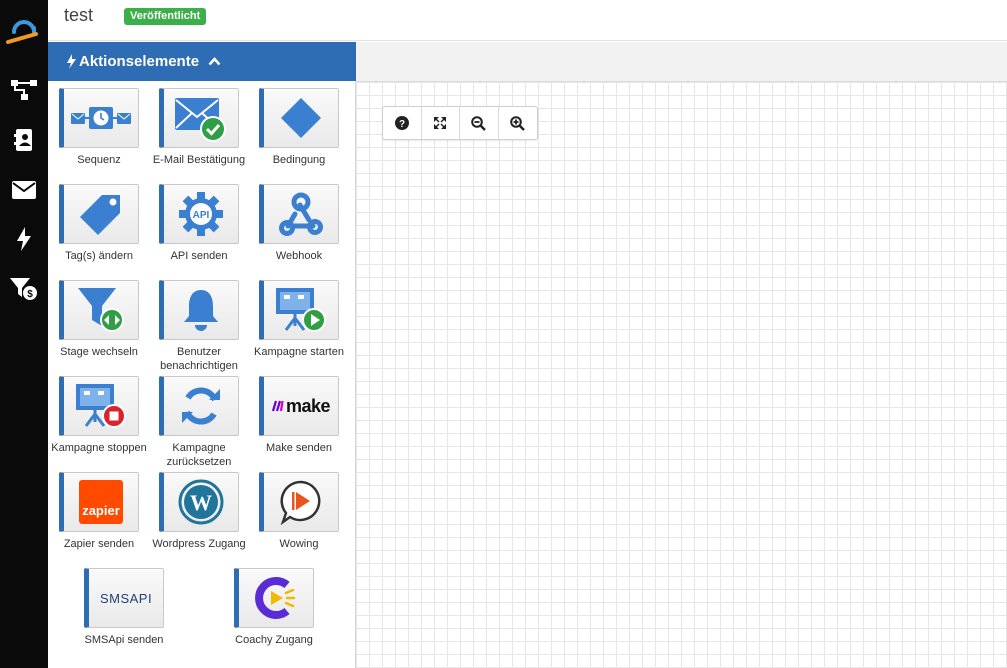 The height and width of the screenshot is (668, 1007). What do you see at coordinates (99, 544) in the screenshot?
I see `tile-label: Zapier senden` at bounding box center [99, 544].